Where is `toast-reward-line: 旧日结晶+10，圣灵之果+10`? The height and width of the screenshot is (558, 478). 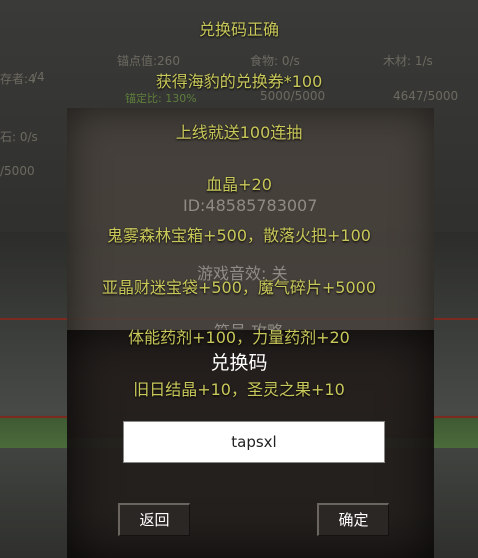 toast-reward-line: 旧日结晶+10，圣灵之果+10 is located at coordinates (239, 389).